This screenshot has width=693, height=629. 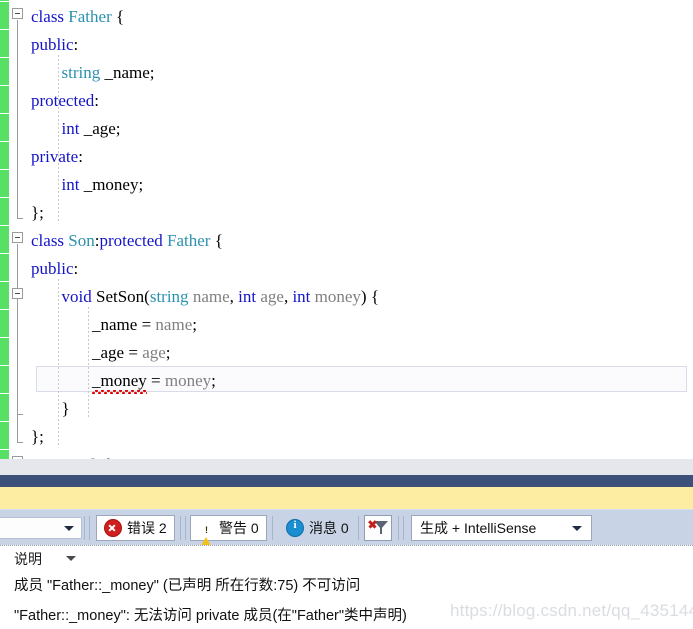 I want to click on error-description: 成员 "Father::_money" (已声明 所在行数:75) 不可访问, so click(x=187, y=585).